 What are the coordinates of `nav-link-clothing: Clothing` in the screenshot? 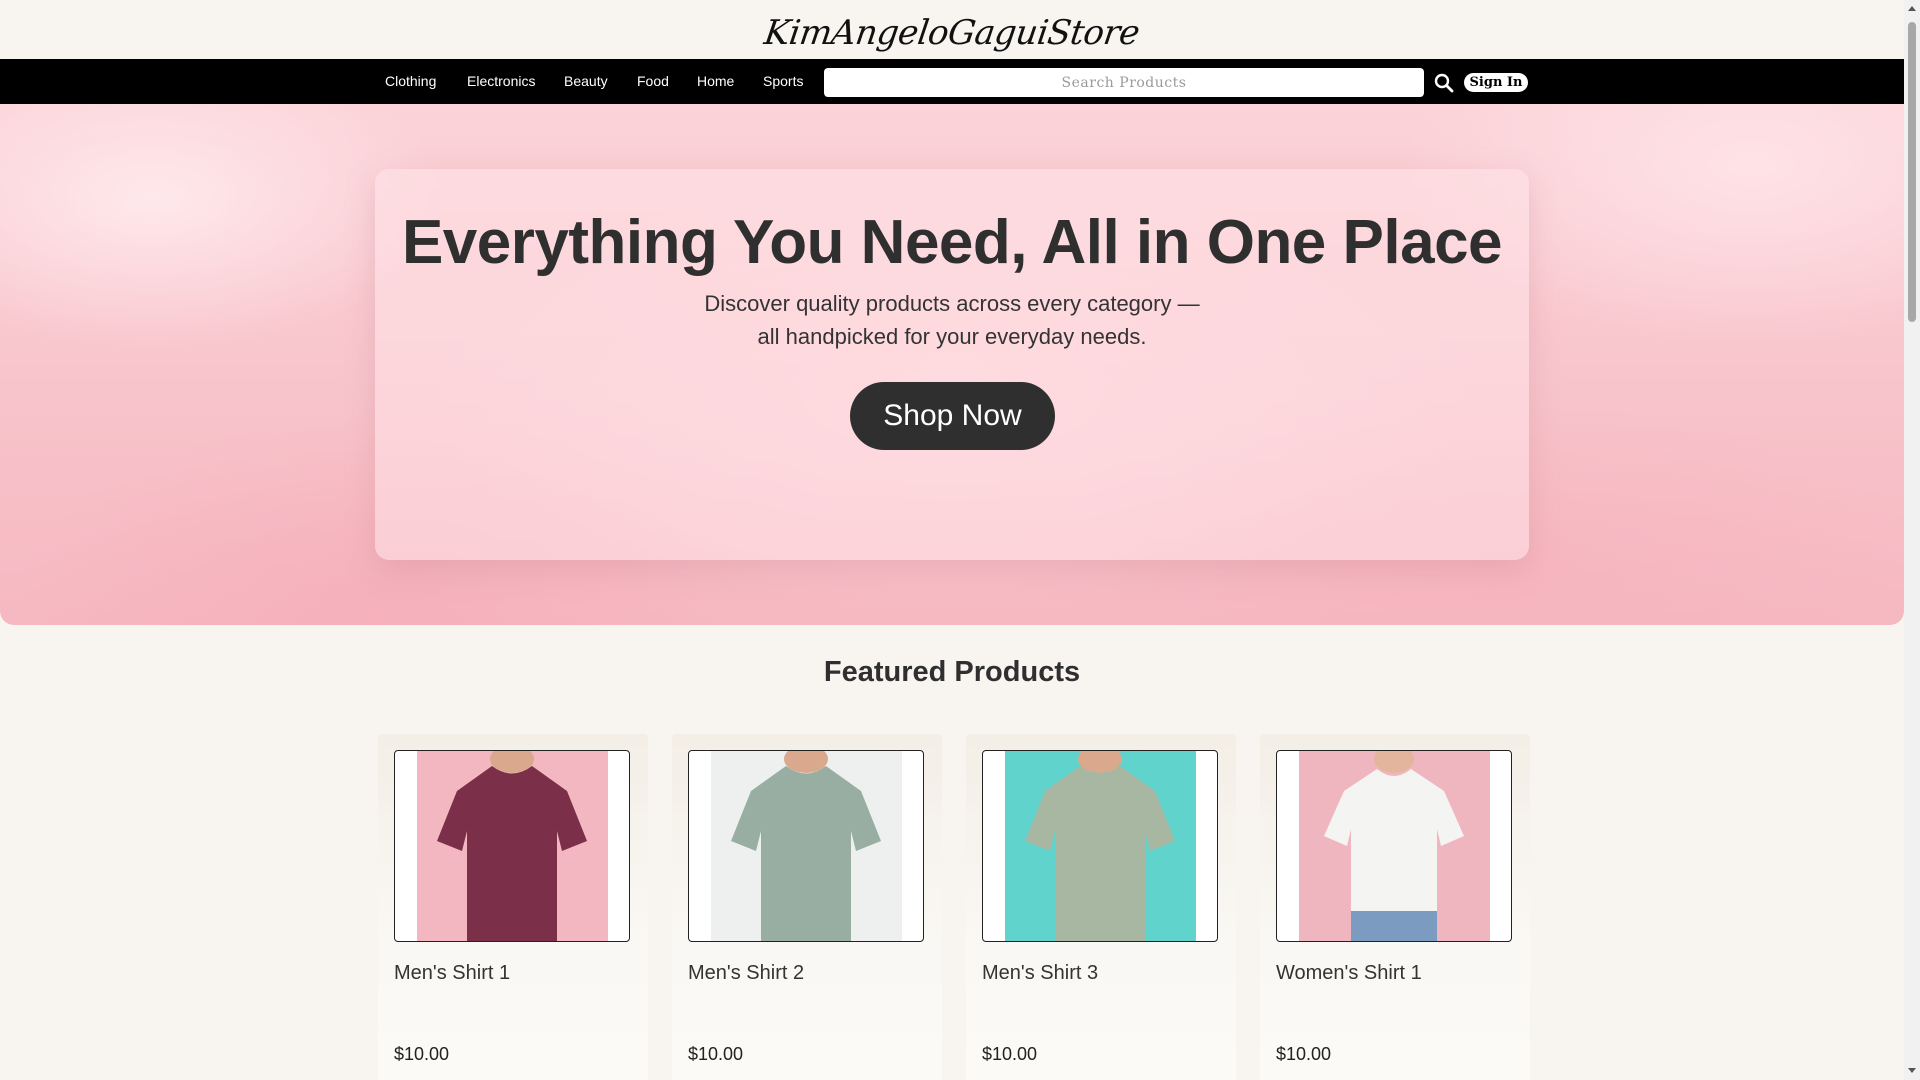 It's located at (410, 81).